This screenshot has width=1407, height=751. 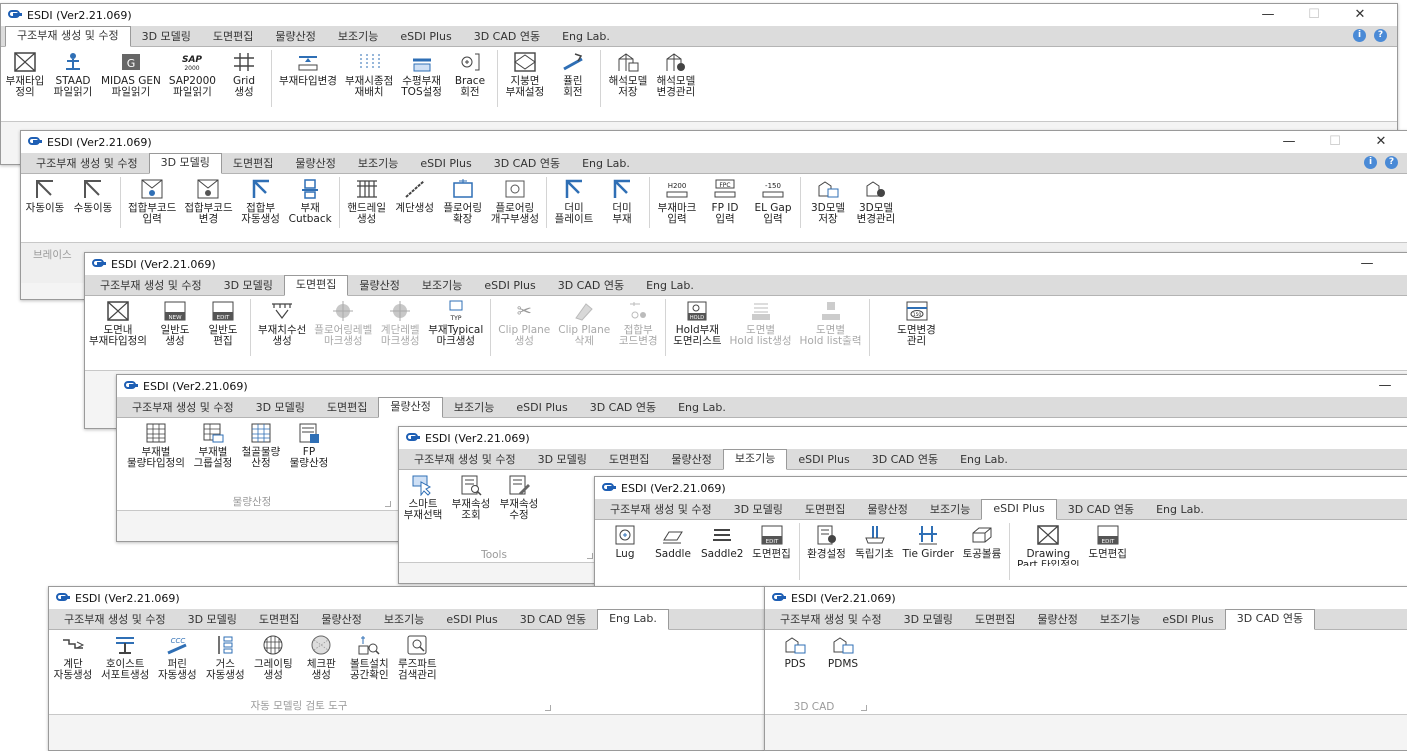 What do you see at coordinates (795, 650) in the screenshot?
I see `pds-button: PDS` at bounding box center [795, 650].